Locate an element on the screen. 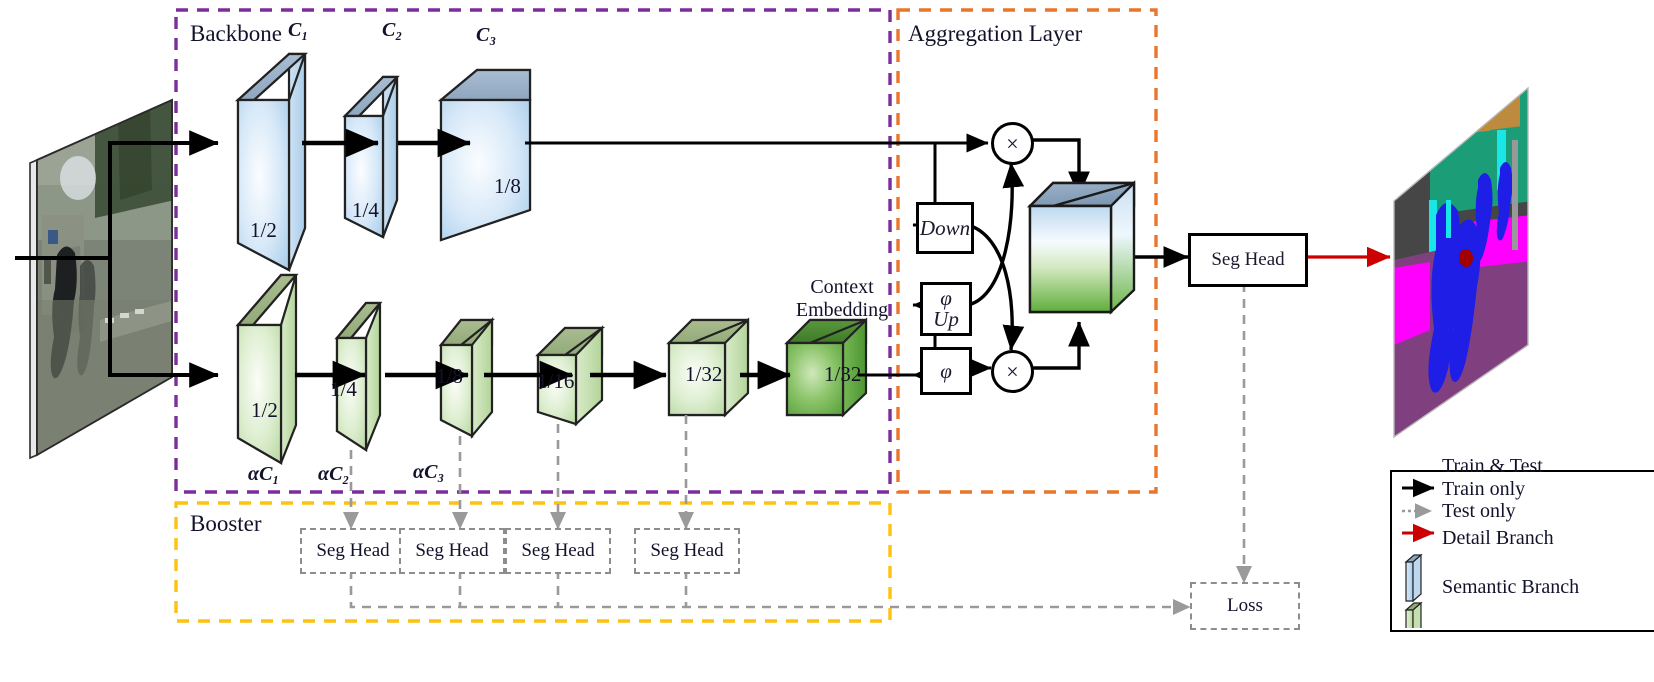 This screenshot has height=682, width=1654. semantic-channel-label-1: αC₁ is located at coordinates (264, 474).